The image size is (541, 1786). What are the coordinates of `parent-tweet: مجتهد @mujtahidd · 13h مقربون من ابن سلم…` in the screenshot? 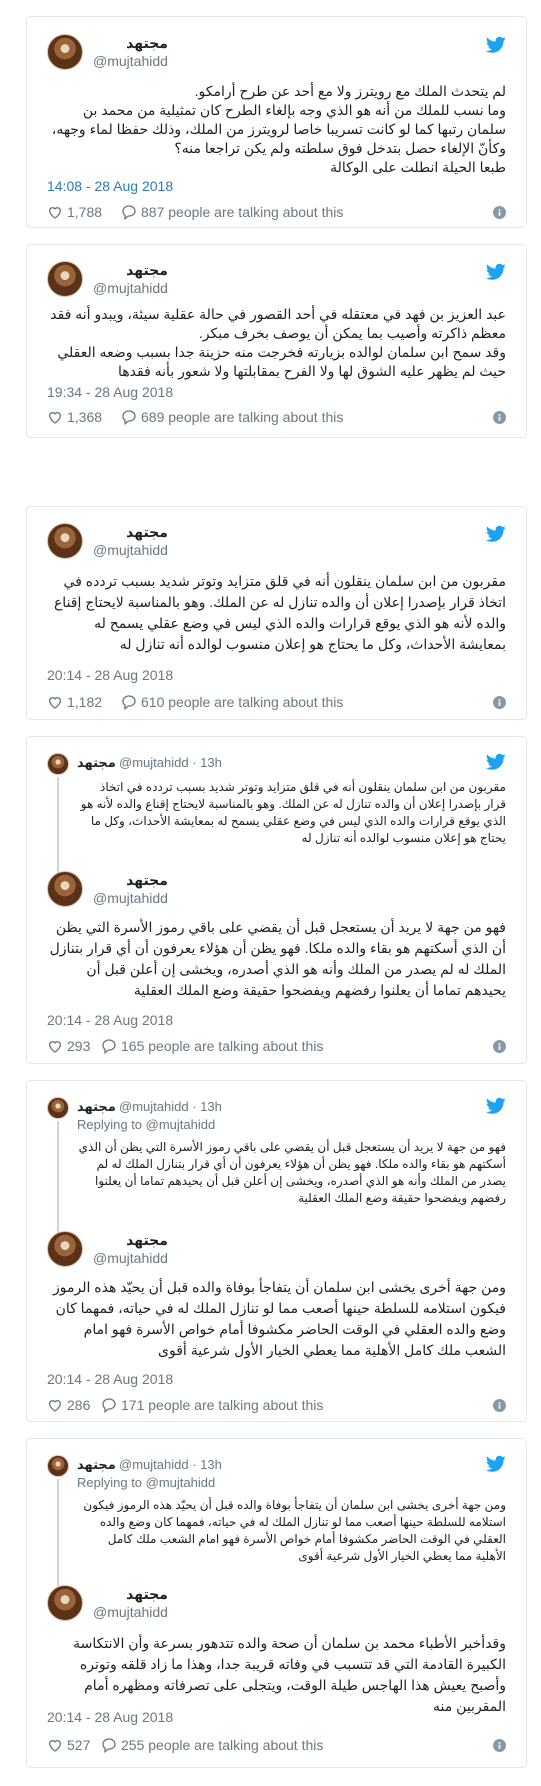 It's located at (276, 815).